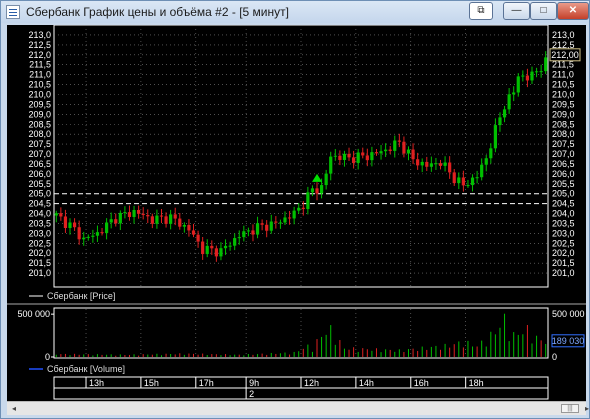 The image size is (590, 419). What do you see at coordinates (568, 314) in the screenshot?
I see `volume-axis-tick-right: 500 000` at bounding box center [568, 314].